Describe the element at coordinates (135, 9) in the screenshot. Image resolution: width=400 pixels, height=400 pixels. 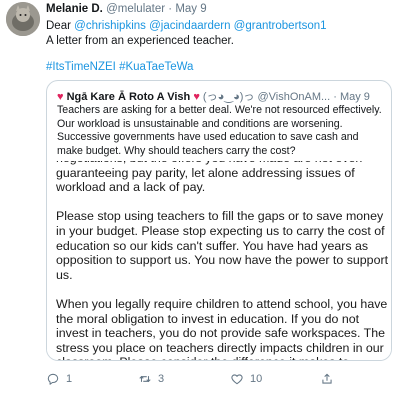
I see `author-handle: @melulater` at that location.